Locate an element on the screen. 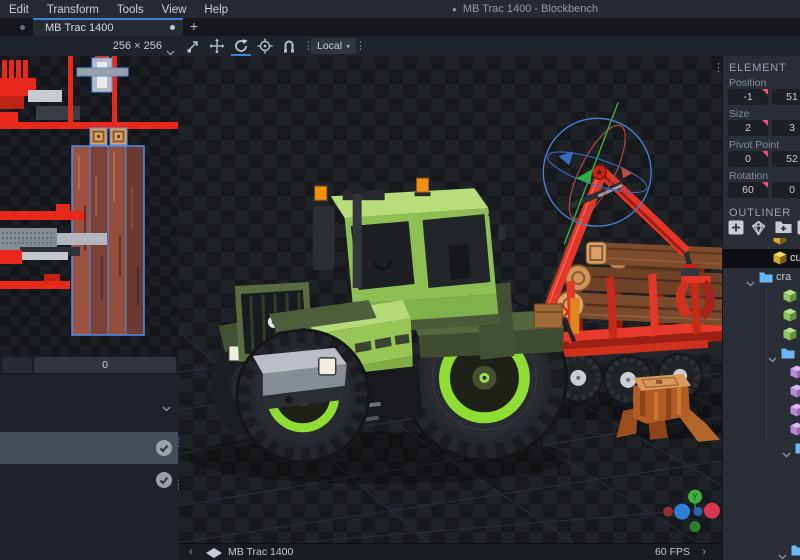 The image size is (800, 560). nav-z-positive is located at coordinates (682, 511).